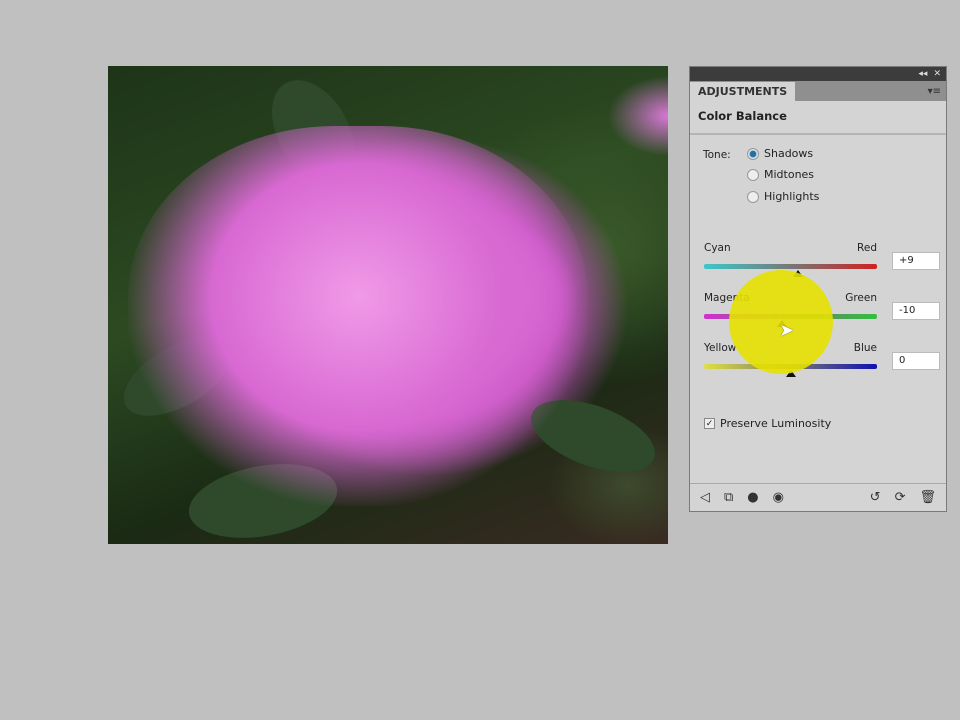 The height and width of the screenshot is (720, 960). Describe the element at coordinates (705, 497) in the screenshot. I see `back-arrow-icon: ◁` at that location.